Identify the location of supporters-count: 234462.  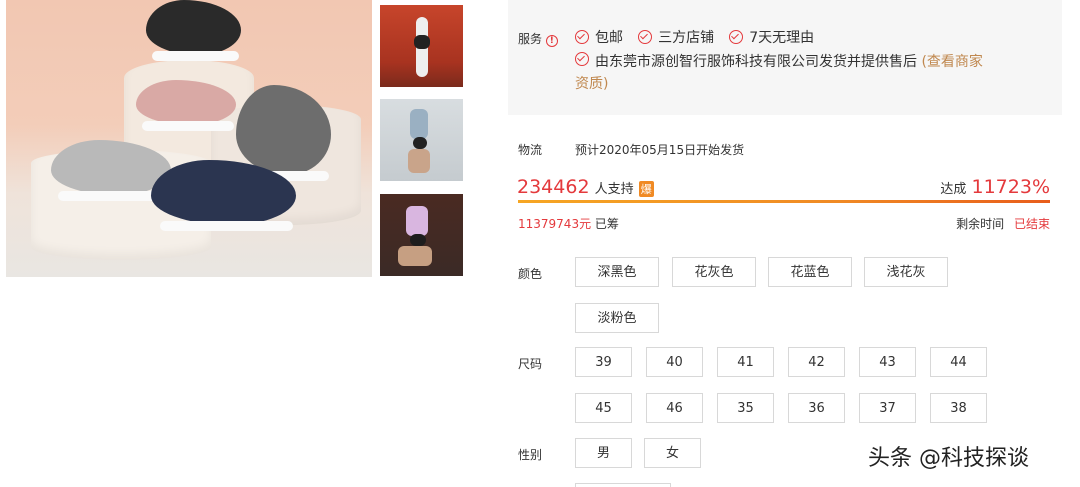
(553, 187).